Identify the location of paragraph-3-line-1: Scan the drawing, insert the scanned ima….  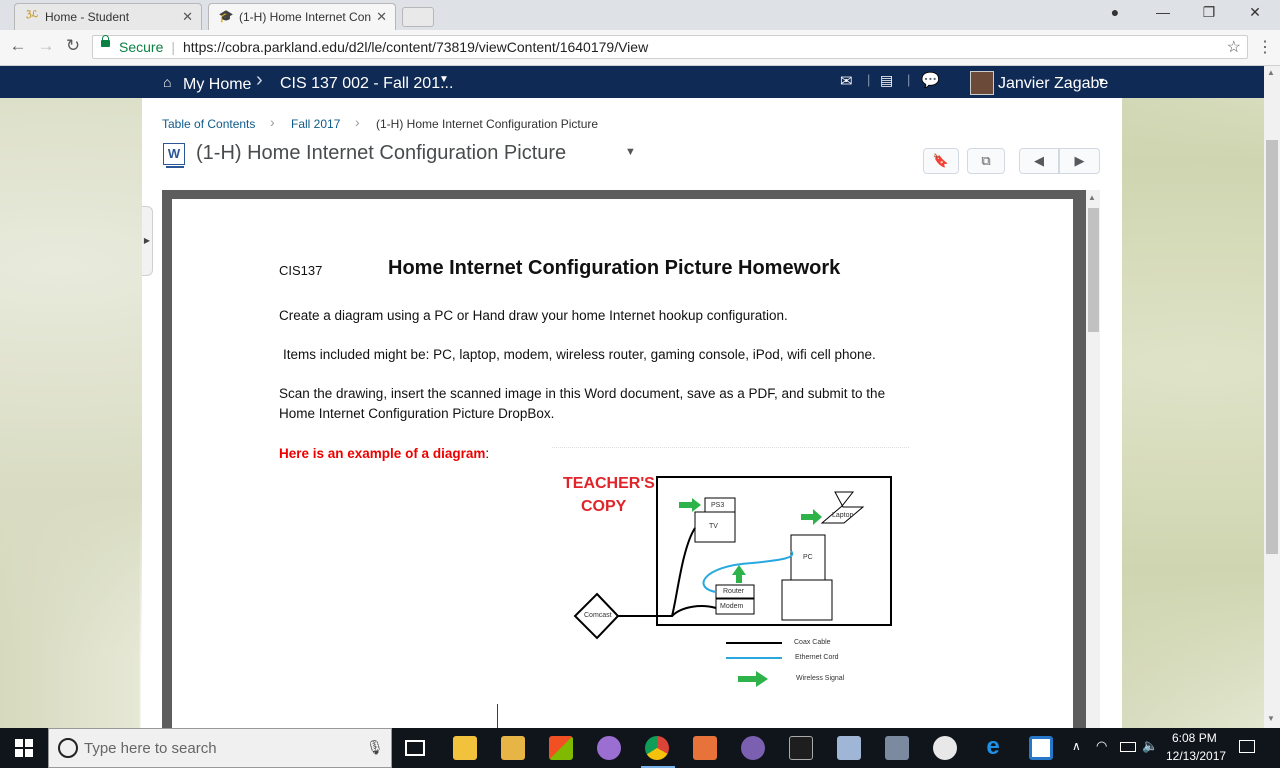
(582, 393).